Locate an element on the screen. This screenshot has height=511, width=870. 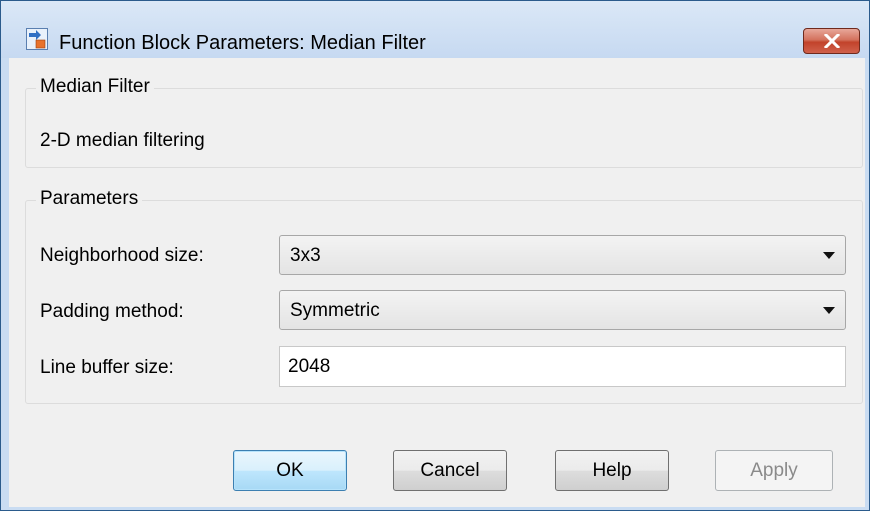
block-group-legend: Median Filter is located at coordinates (95, 87).